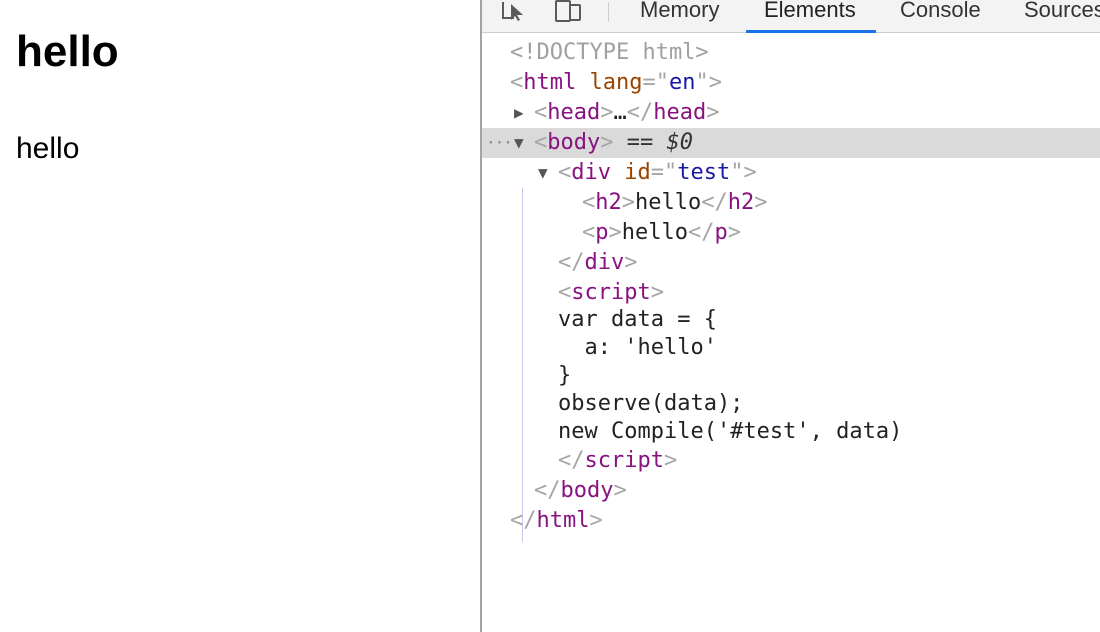 This screenshot has width=1100, height=632. I want to click on html-close-tag-name: html, so click(563, 520).